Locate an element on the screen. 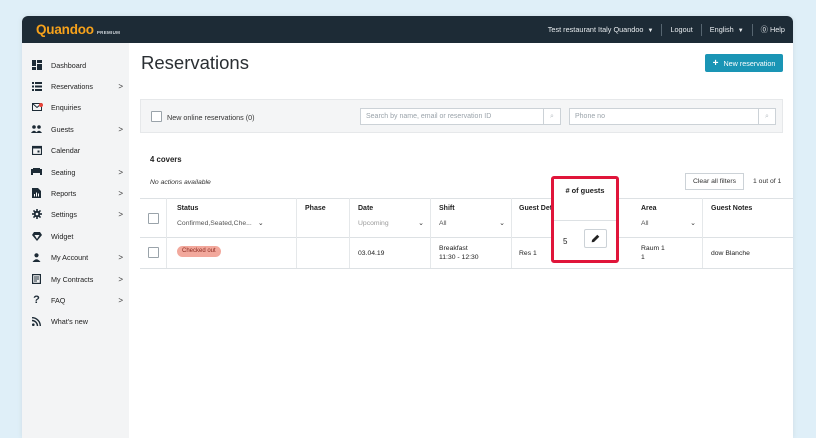  sidebar-item-seating: Seating > is located at coordinates (77, 172).